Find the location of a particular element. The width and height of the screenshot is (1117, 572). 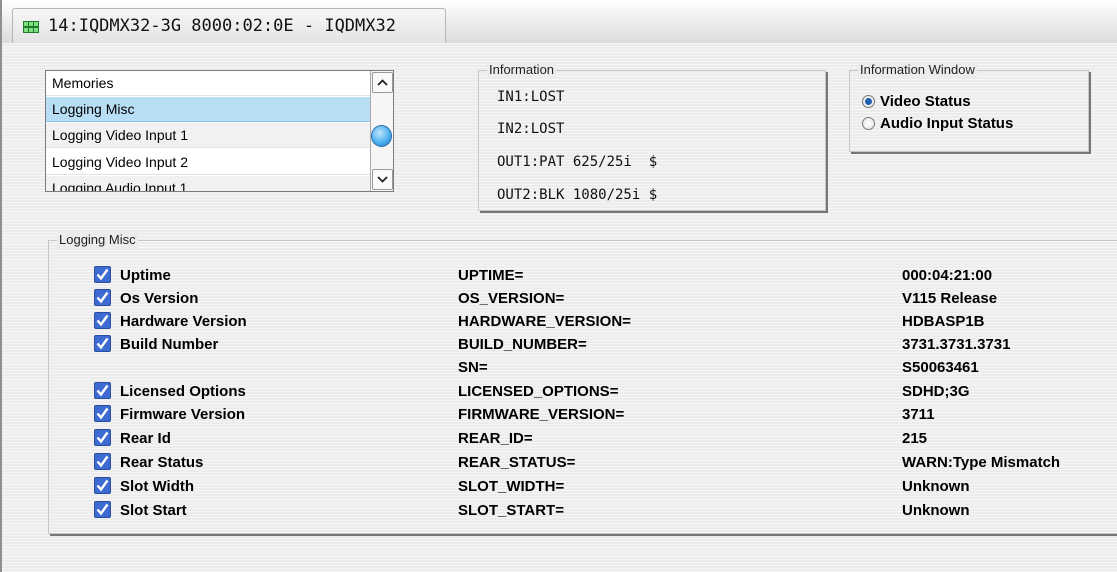

scroll-thumb is located at coordinates (381, 136).